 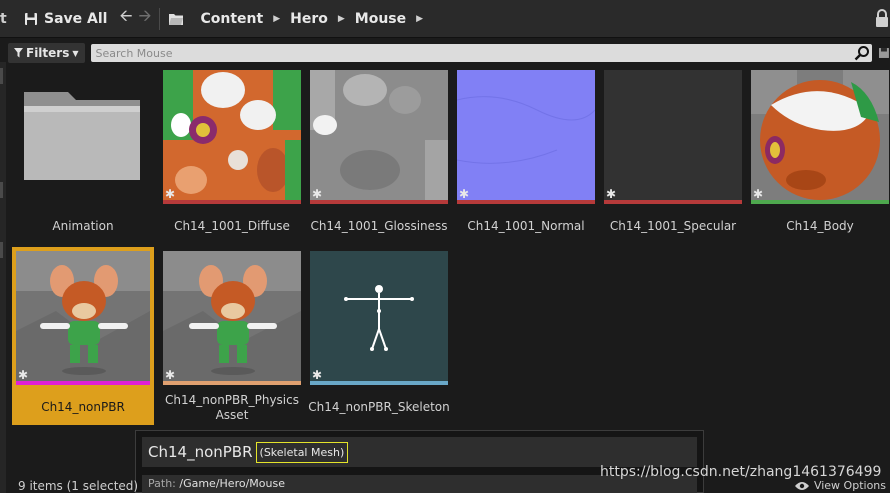 What do you see at coordinates (162, 483) in the screenshot?
I see `path-label: Path:` at bounding box center [162, 483].